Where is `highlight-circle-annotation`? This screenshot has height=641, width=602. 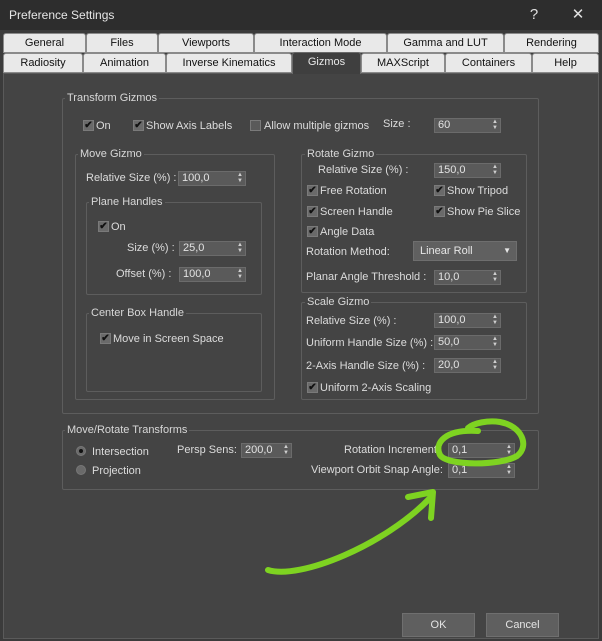
highlight-circle-annotation is located at coordinates (481, 442).